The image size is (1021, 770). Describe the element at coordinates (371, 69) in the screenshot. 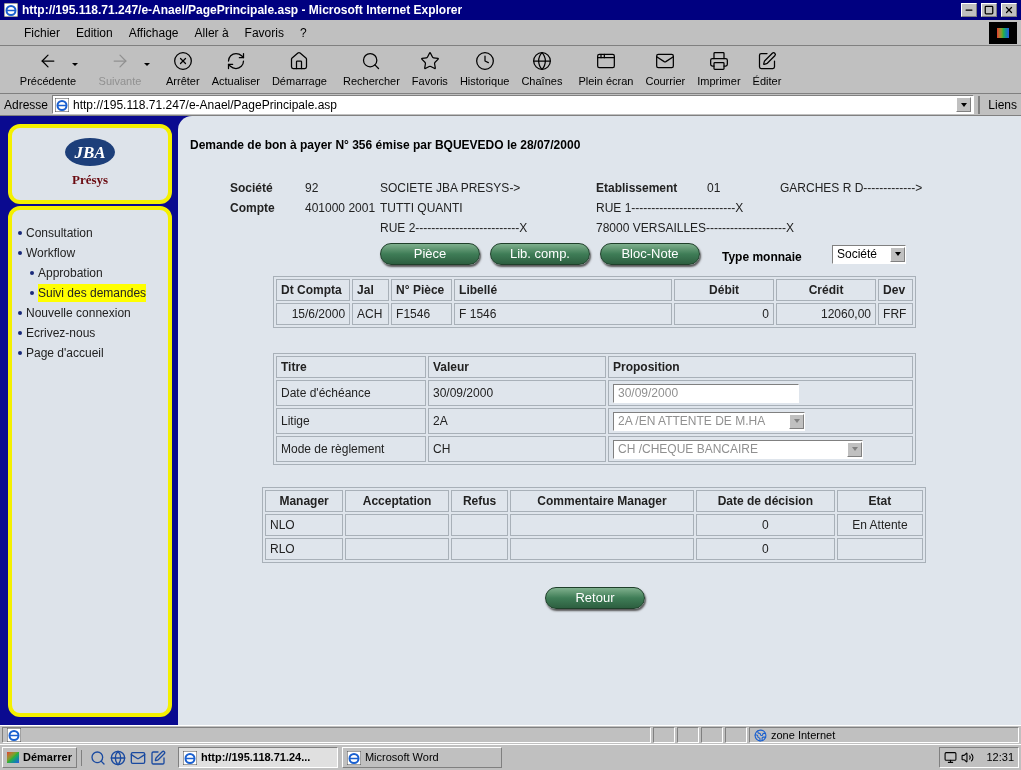

I see `toolbar-button: Rechercher` at that location.